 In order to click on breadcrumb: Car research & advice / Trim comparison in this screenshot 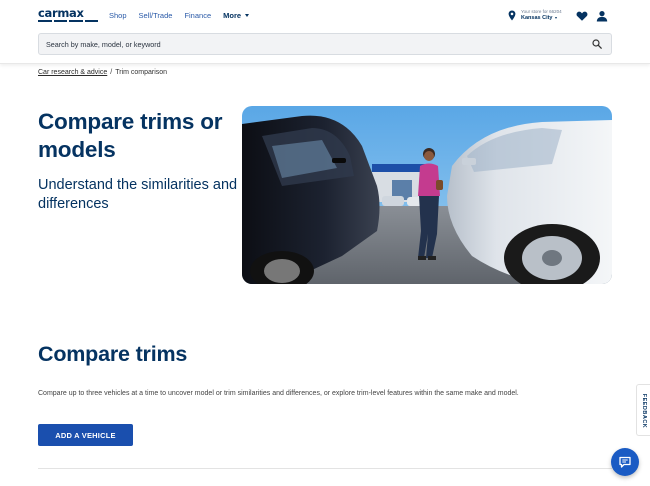, I will do `click(102, 72)`.